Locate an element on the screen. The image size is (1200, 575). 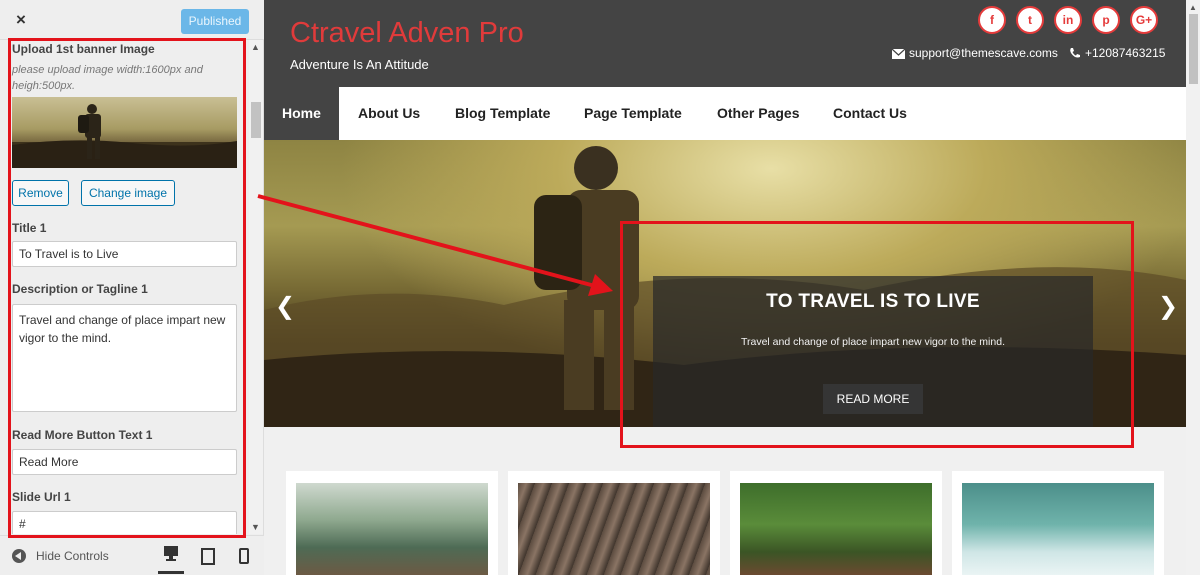
title-input: To Travel is to Live is located at coordinates (124, 254).